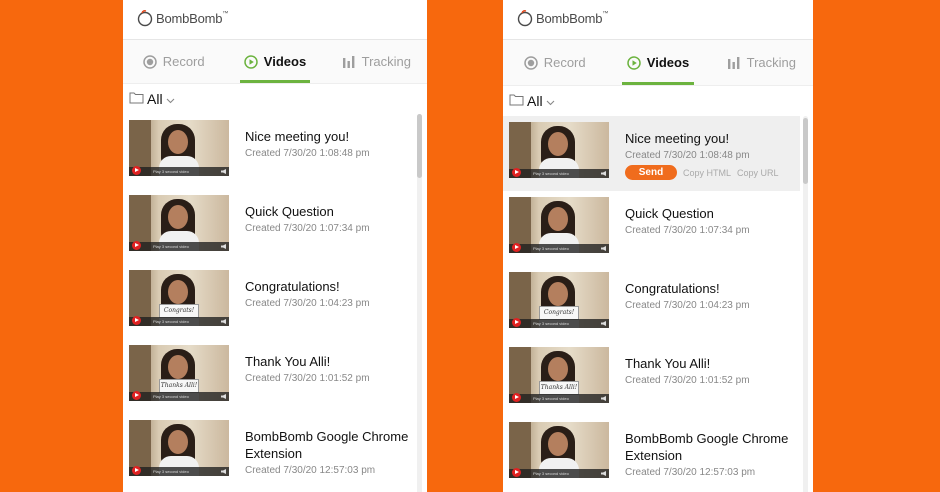  I want to click on scrollbar-thumb, so click(805, 151).